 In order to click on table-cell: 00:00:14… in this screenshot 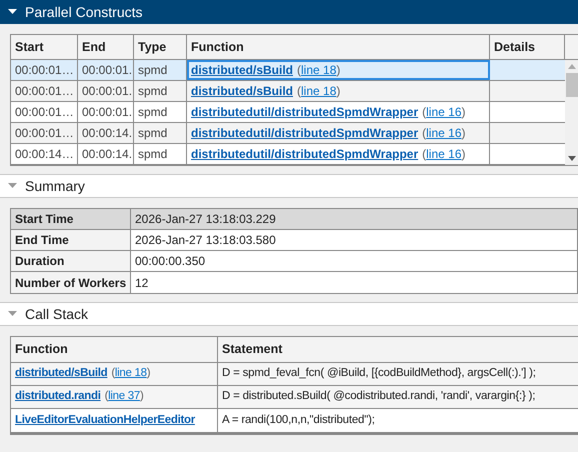, I will do `click(44, 154)`.